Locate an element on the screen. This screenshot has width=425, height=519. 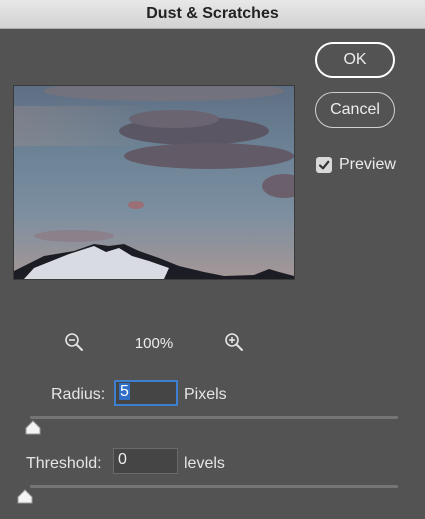
dialog-title: Dust & Scratches is located at coordinates (212, 13).